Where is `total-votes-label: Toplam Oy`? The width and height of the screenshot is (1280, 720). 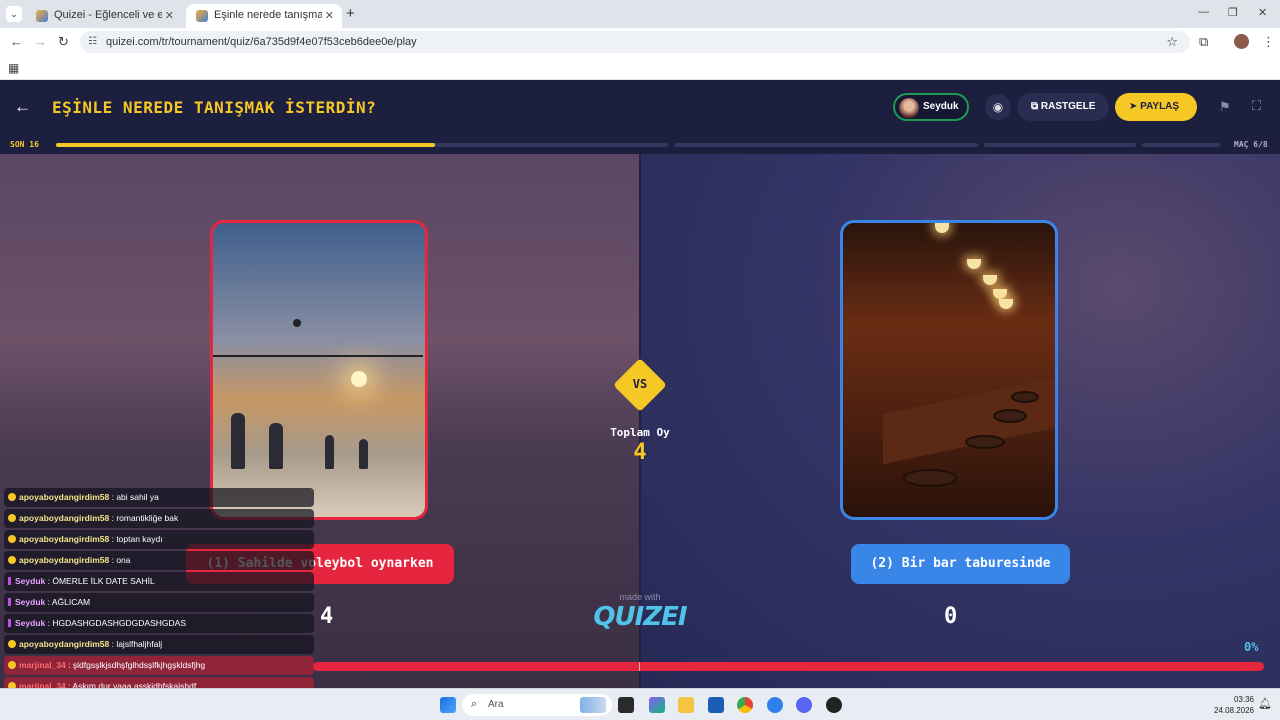 total-votes-label: Toplam Oy is located at coordinates (640, 432).